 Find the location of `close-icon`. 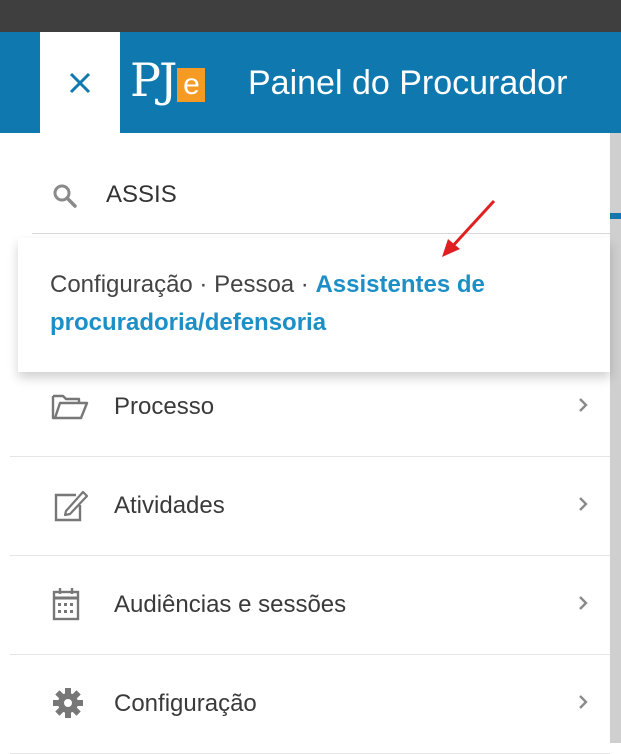

close-icon is located at coordinates (80, 82).